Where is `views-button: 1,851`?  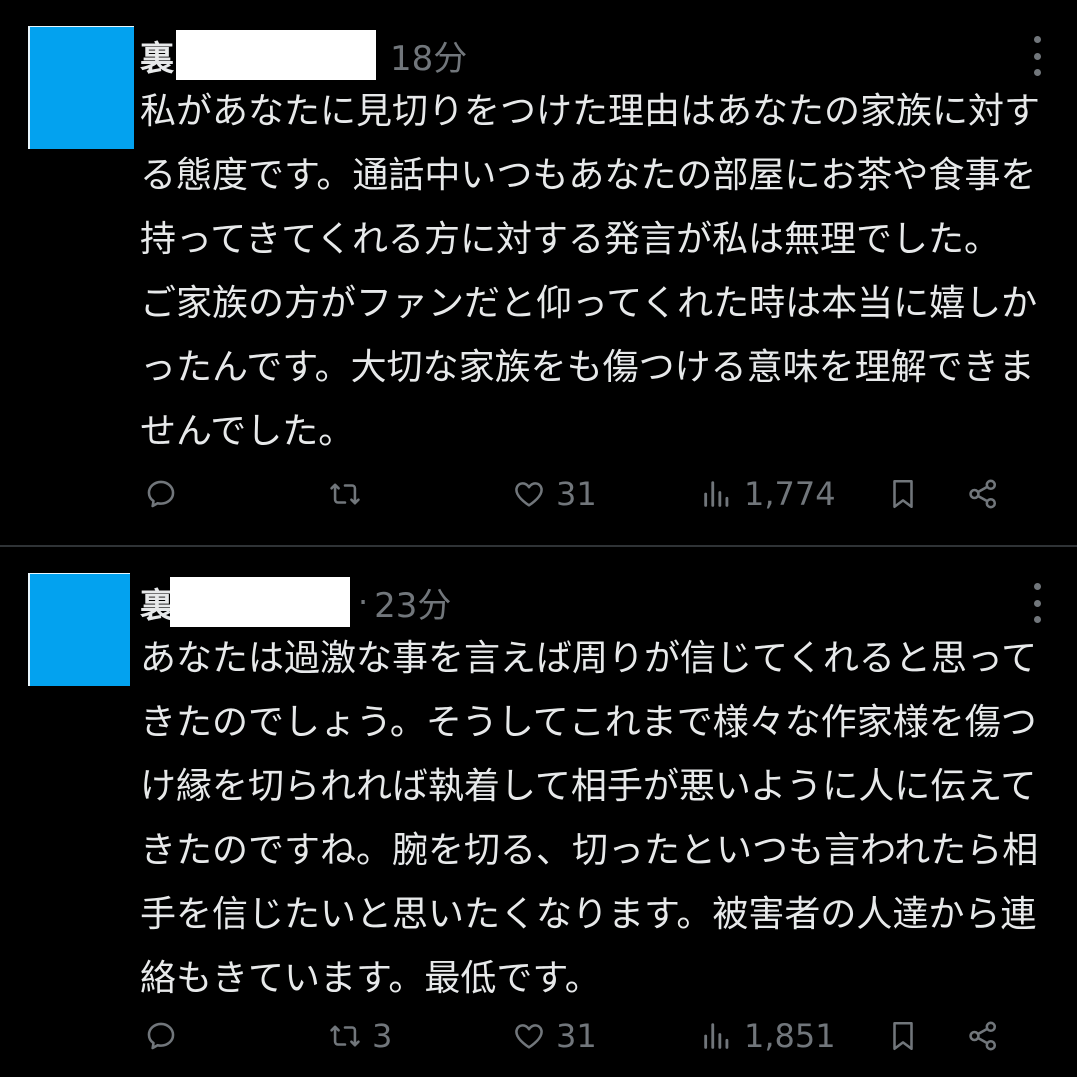 views-button: 1,851 is located at coordinates (768, 1036).